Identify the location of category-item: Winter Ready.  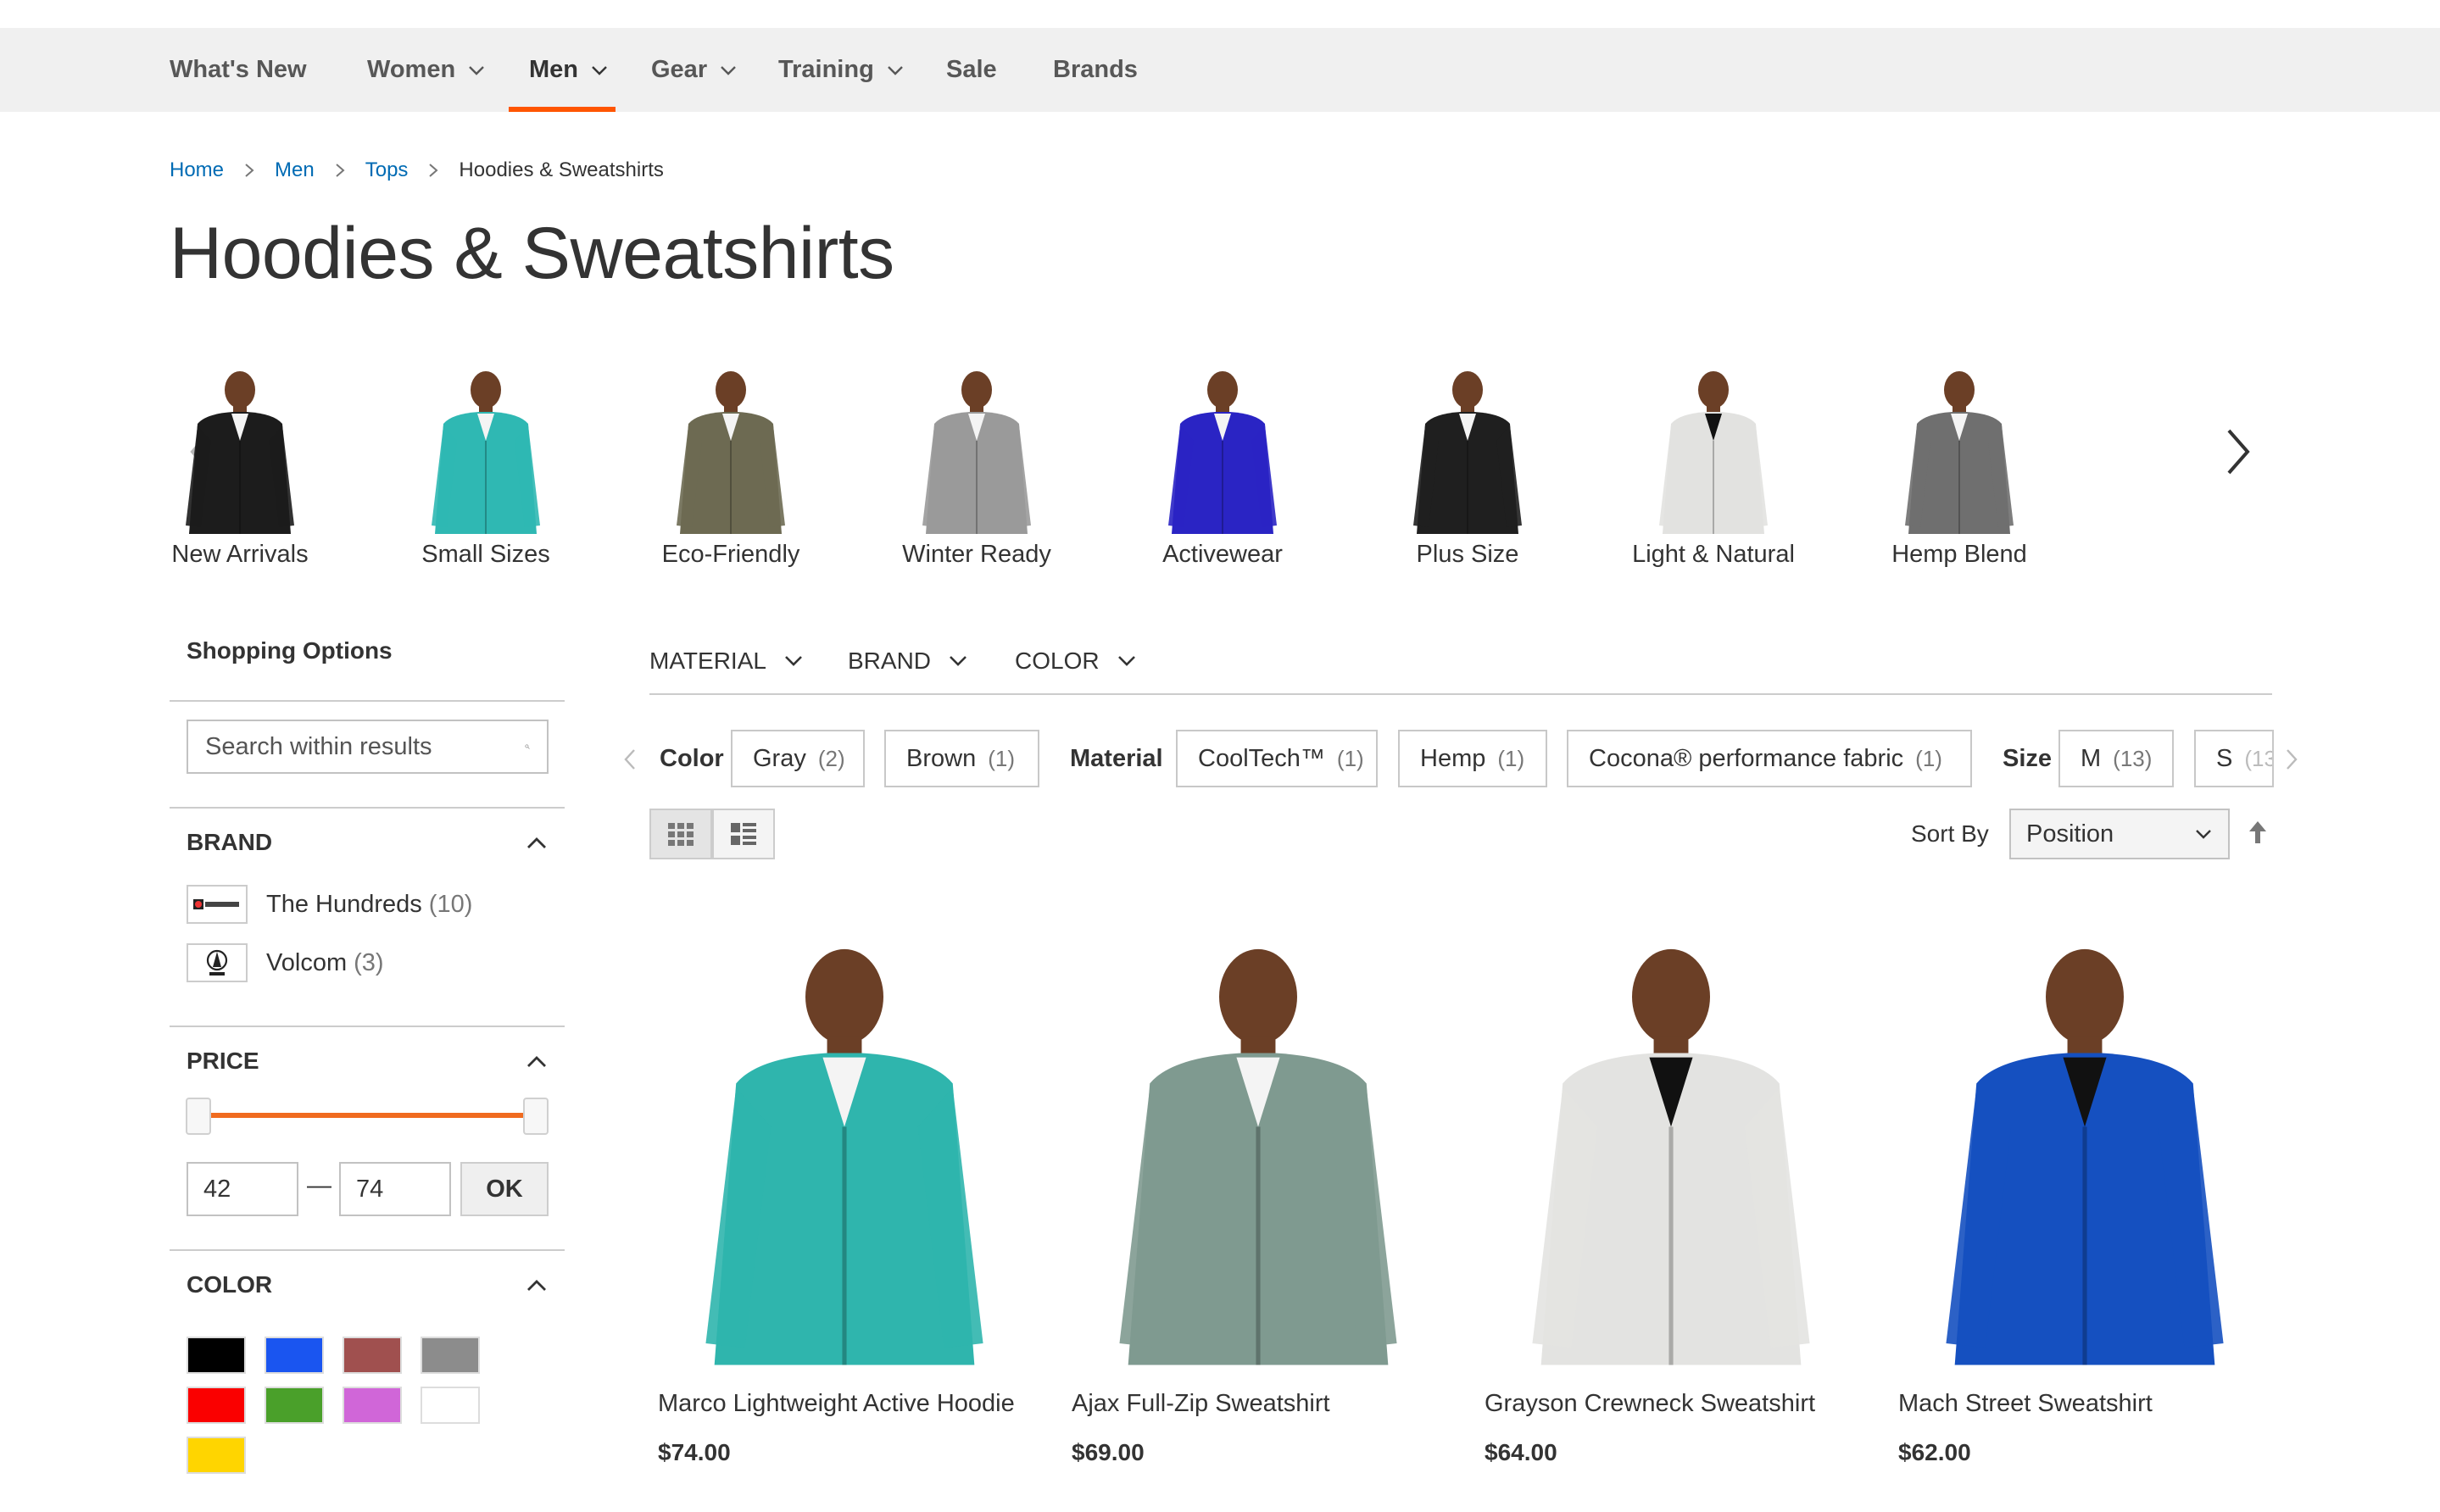
(976, 470).